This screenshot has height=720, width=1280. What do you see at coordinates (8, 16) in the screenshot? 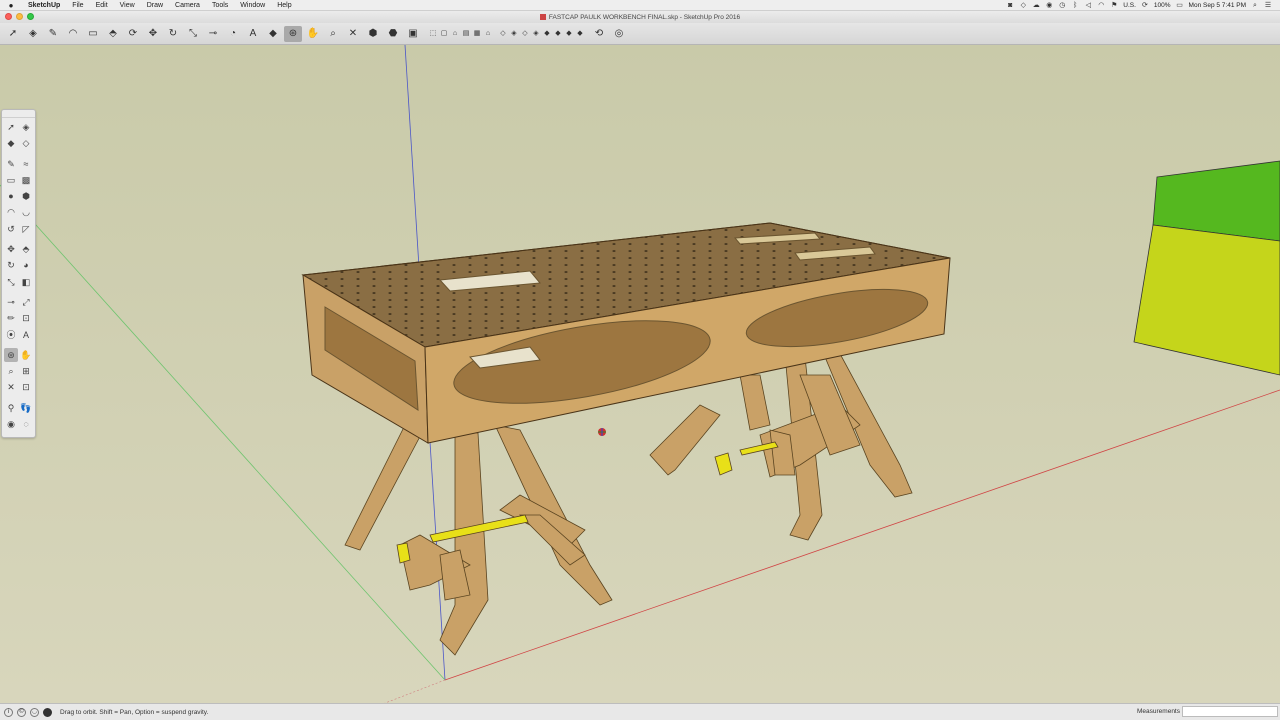
I see `close-window-button` at bounding box center [8, 16].